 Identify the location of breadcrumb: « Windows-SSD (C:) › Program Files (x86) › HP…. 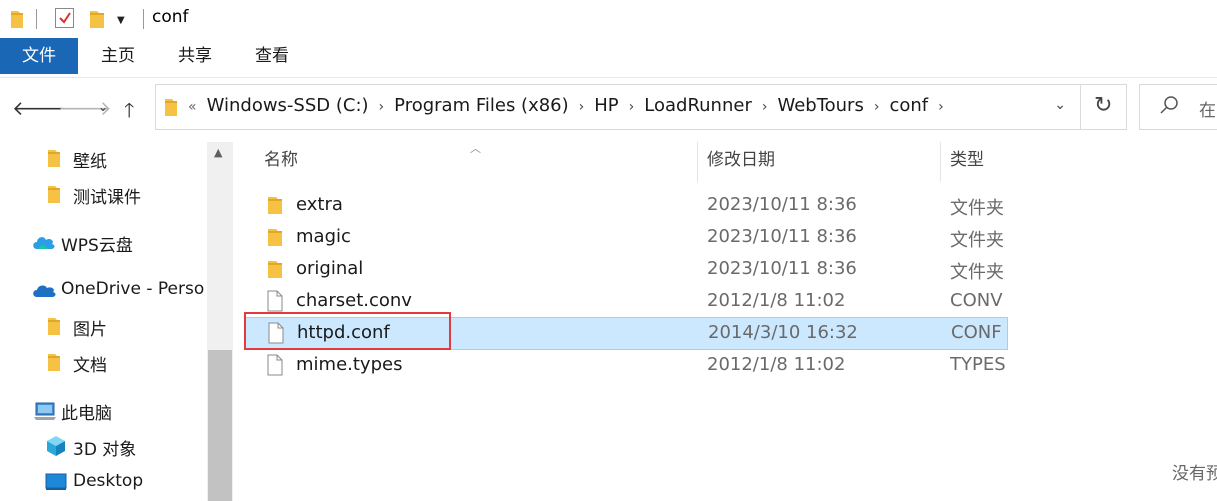
(571, 105).